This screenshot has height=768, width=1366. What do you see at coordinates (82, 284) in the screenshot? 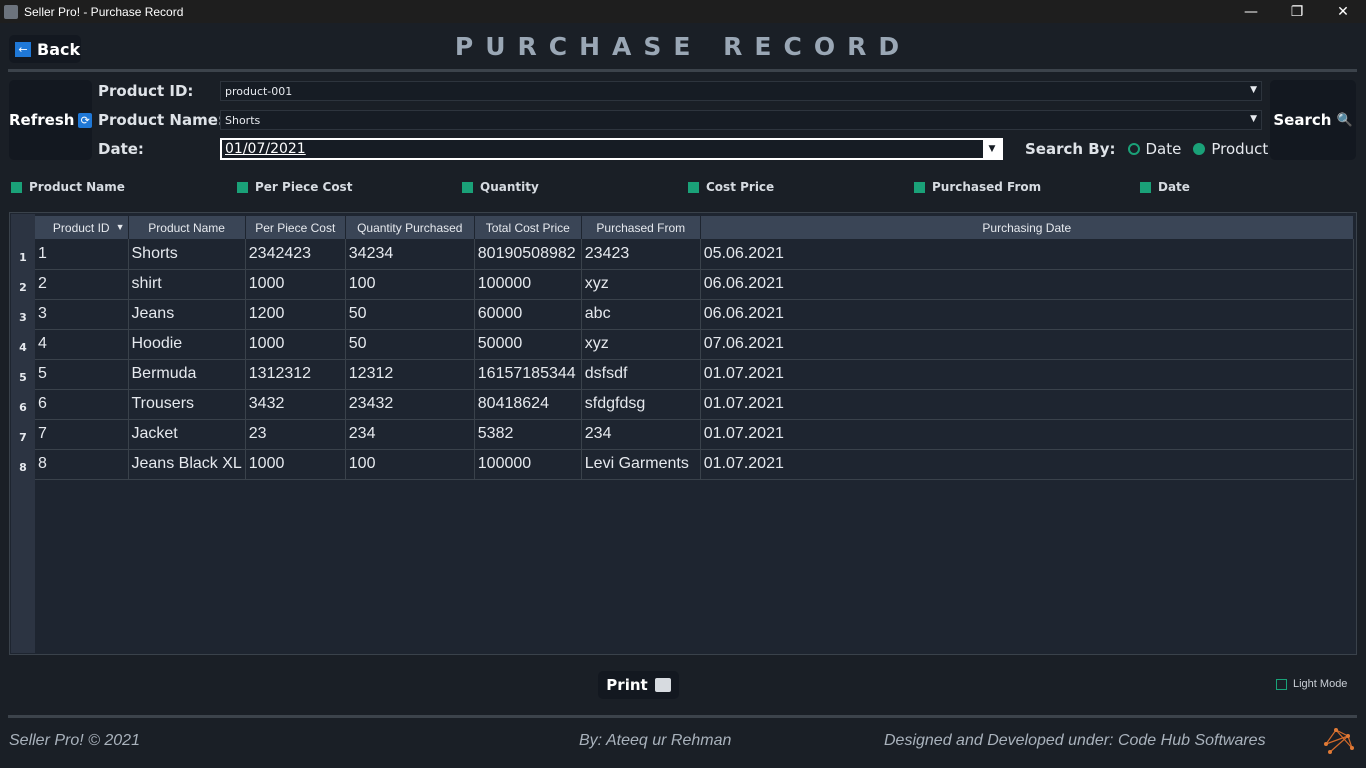
I see `cell-product-id: 2` at bounding box center [82, 284].